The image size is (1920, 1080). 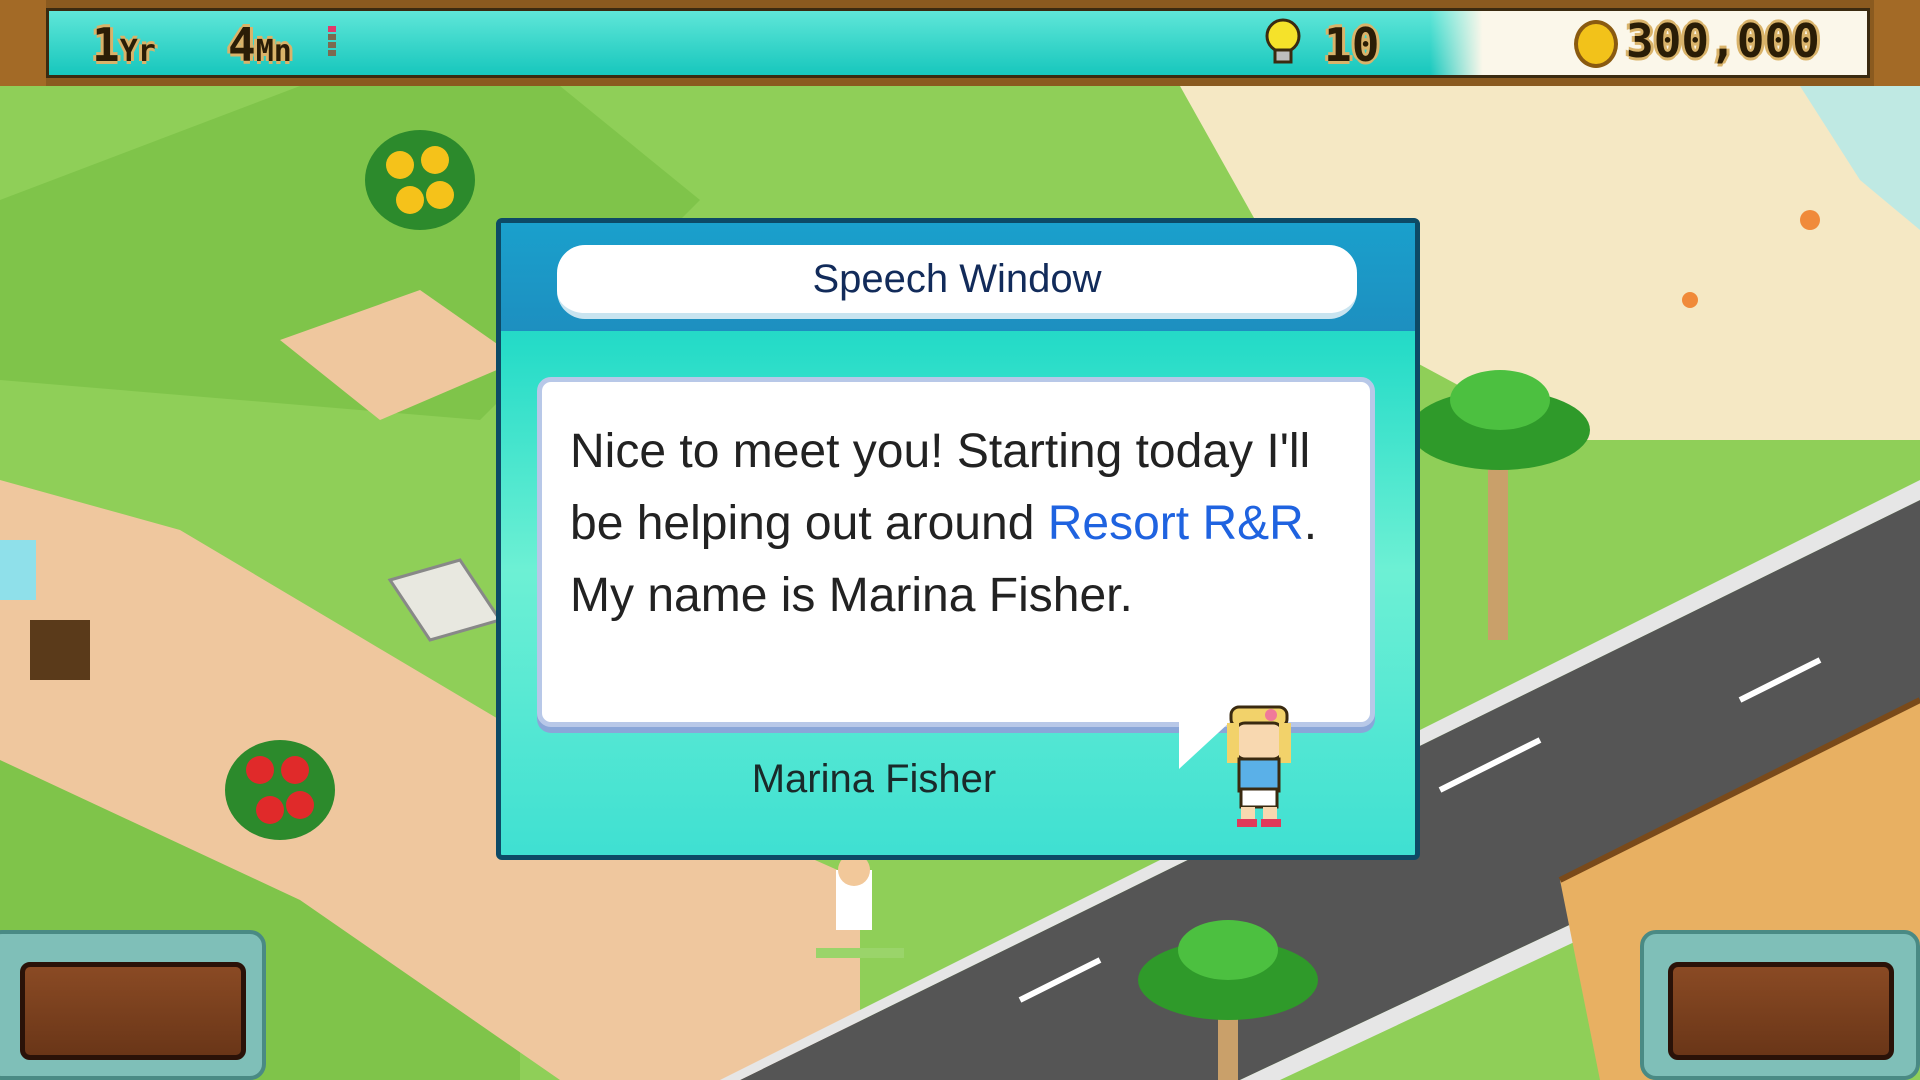 What do you see at coordinates (957, 282) in the screenshot?
I see `speech-window-title: Speech Window` at bounding box center [957, 282].